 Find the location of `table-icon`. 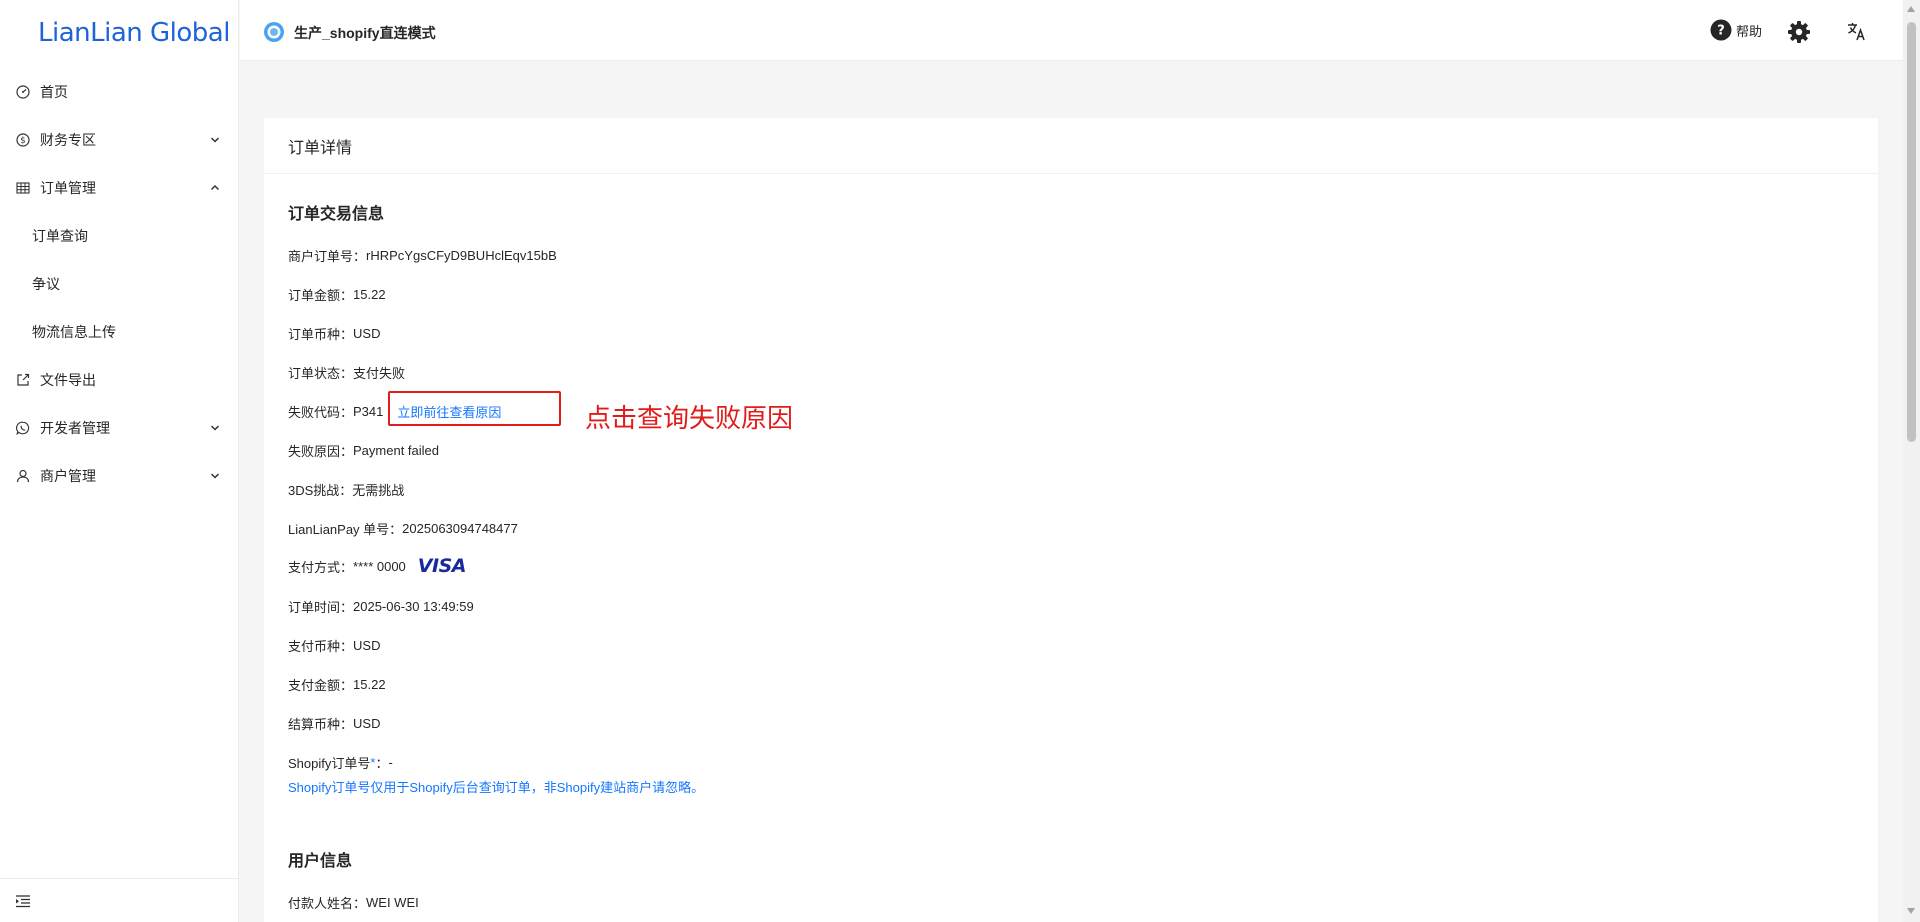

table-icon is located at coordinates (23, 188).